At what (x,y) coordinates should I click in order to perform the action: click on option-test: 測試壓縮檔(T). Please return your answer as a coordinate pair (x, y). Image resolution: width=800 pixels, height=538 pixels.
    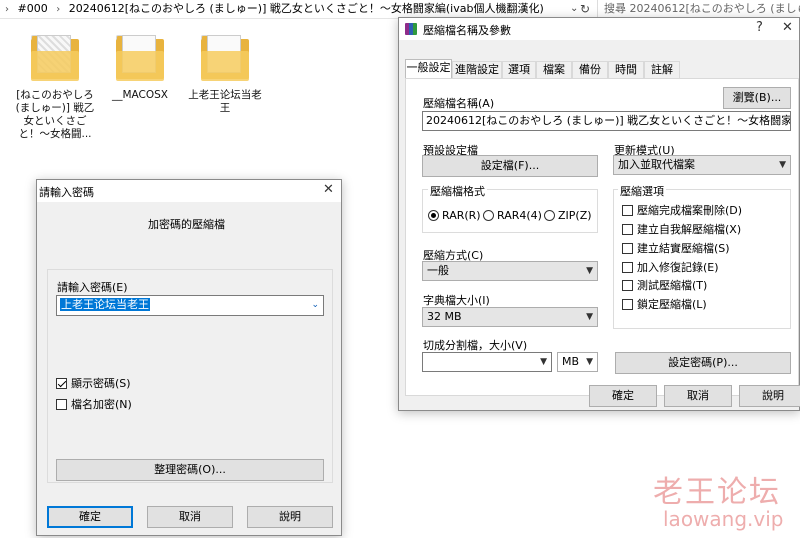
    Looking at the image, I should click on (664, 286).